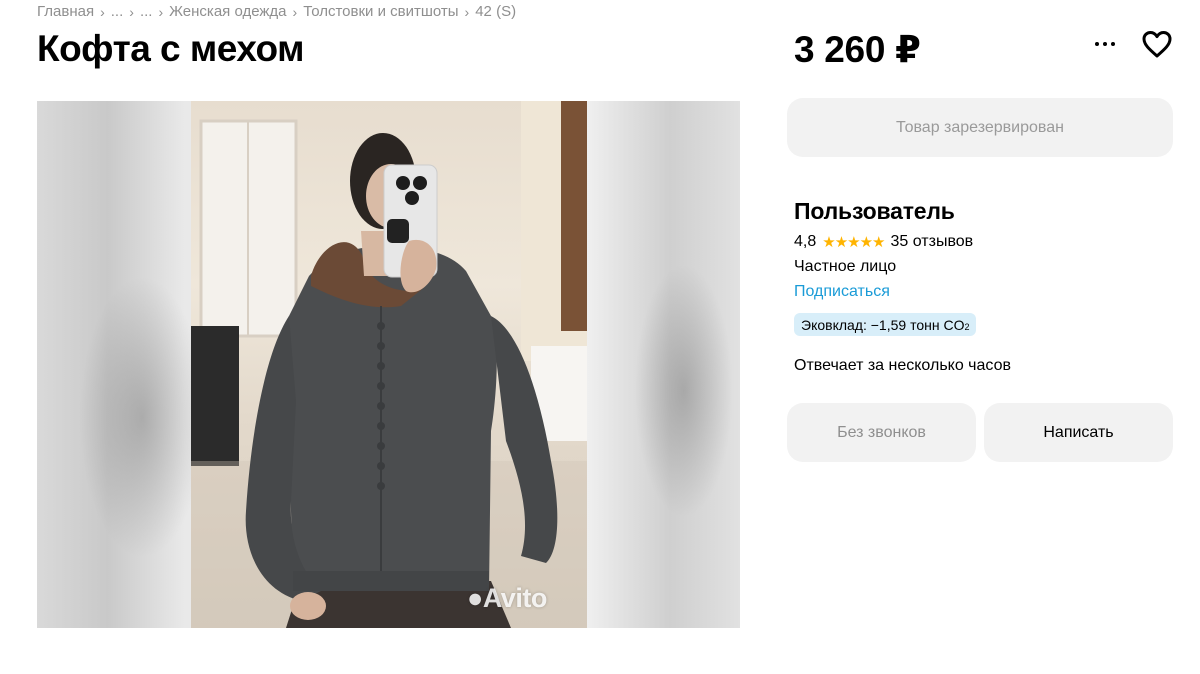 Image resolution: width=1200 pixels, height=674 pixels. I want to click on eco-badge-text: Эковклад: −1,59 тонн CO, so click(883, 324).